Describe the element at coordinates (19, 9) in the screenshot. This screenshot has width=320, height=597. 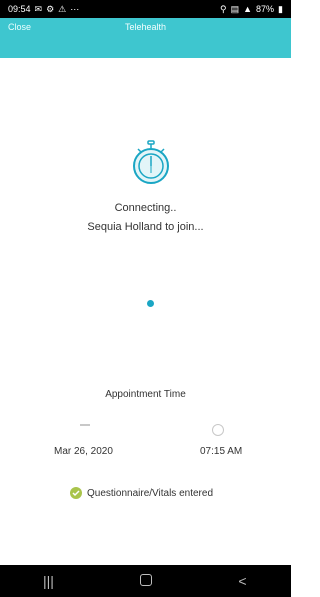
I see `status-time: 09:54` at that location.